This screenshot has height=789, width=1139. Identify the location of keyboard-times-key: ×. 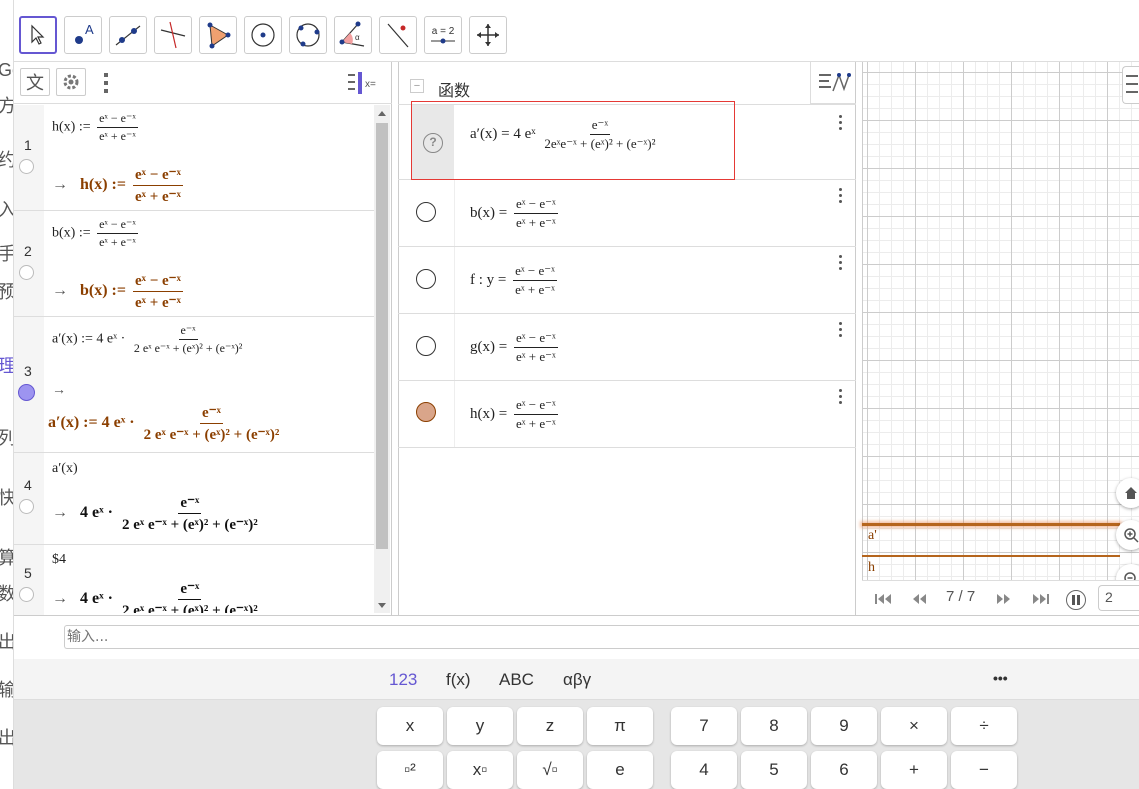
(914, 726).